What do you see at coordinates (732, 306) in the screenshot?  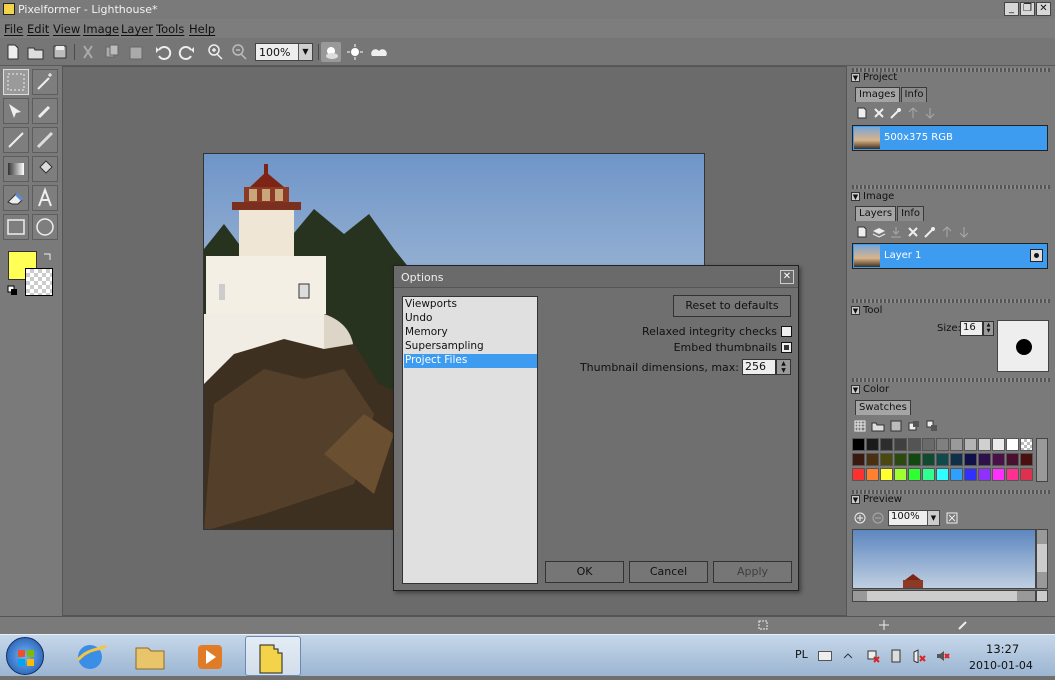 I see `reset-defaults-button: Reset to defaults` at bounding box center [732, 306].